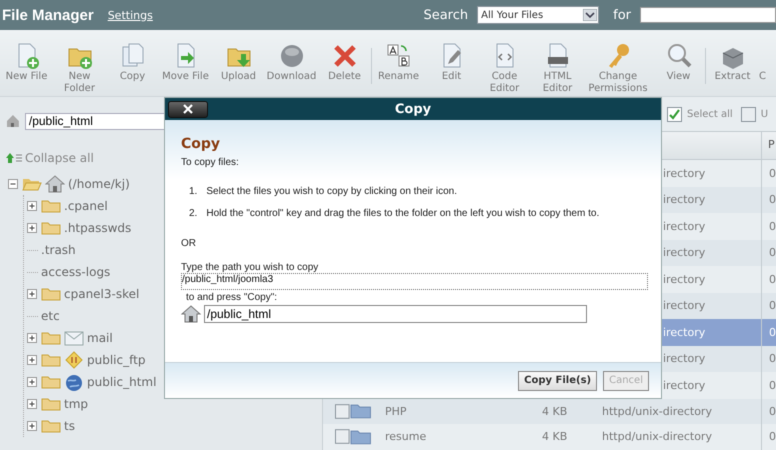  Describe the element at coordinates (708, 15) in the screenshot. I see `search-field` at that location.